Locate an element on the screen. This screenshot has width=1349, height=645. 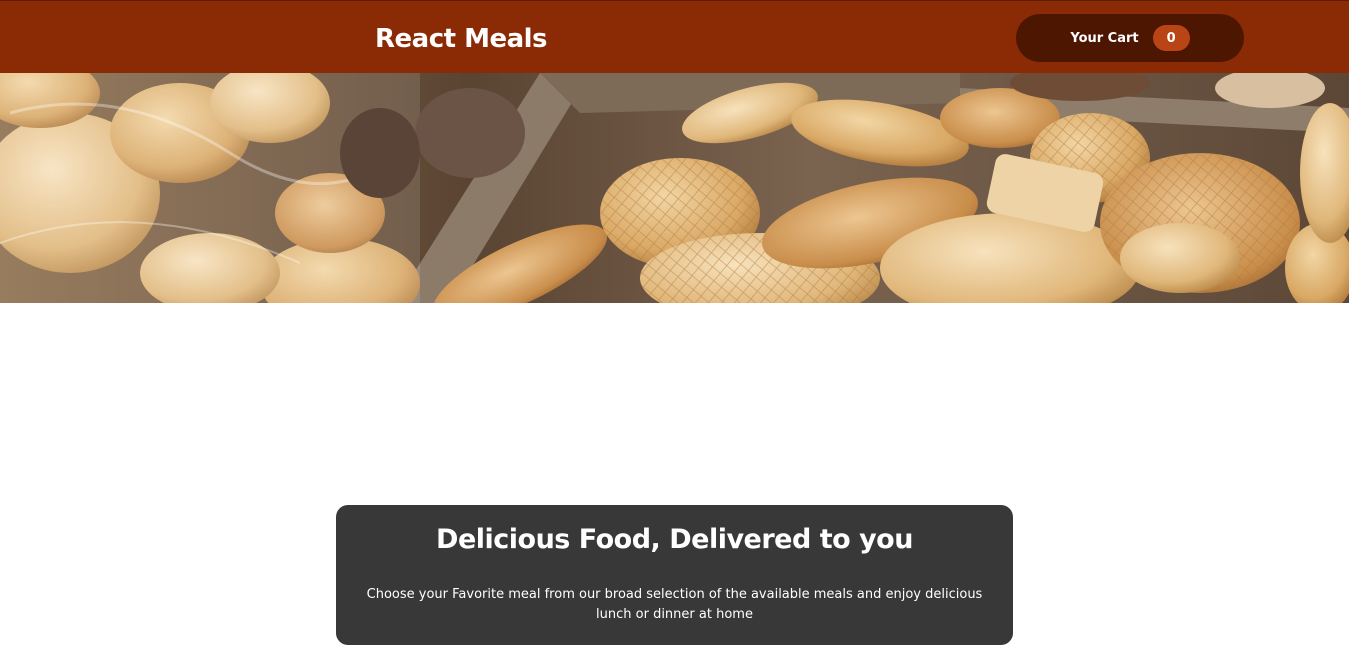
cart-button: Your Cart 0 is located at coordinates (1130, 38).